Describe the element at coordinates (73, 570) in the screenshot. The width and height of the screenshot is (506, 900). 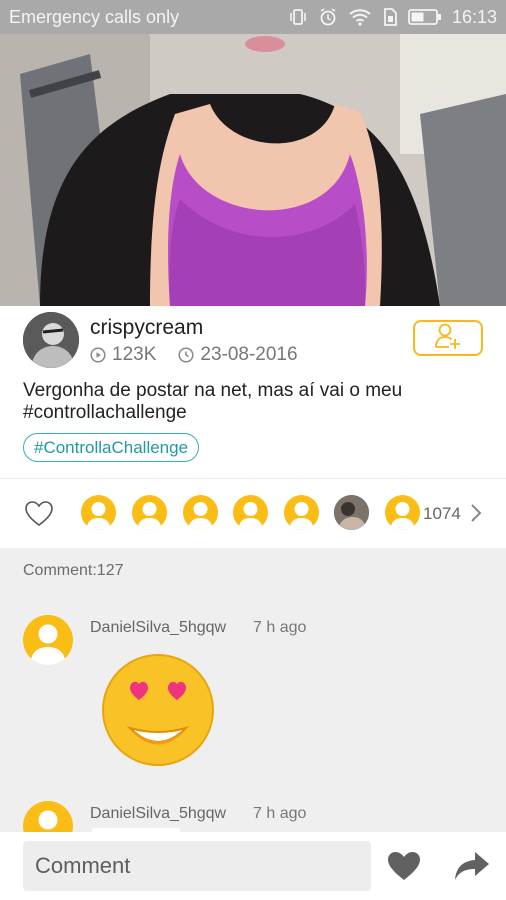
I see `comment-count: Comment:127` at that location.